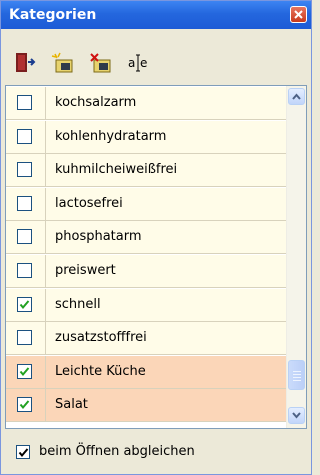 The image size is (320, 475). I want to click on item-label: schnell, so click(78, 304).